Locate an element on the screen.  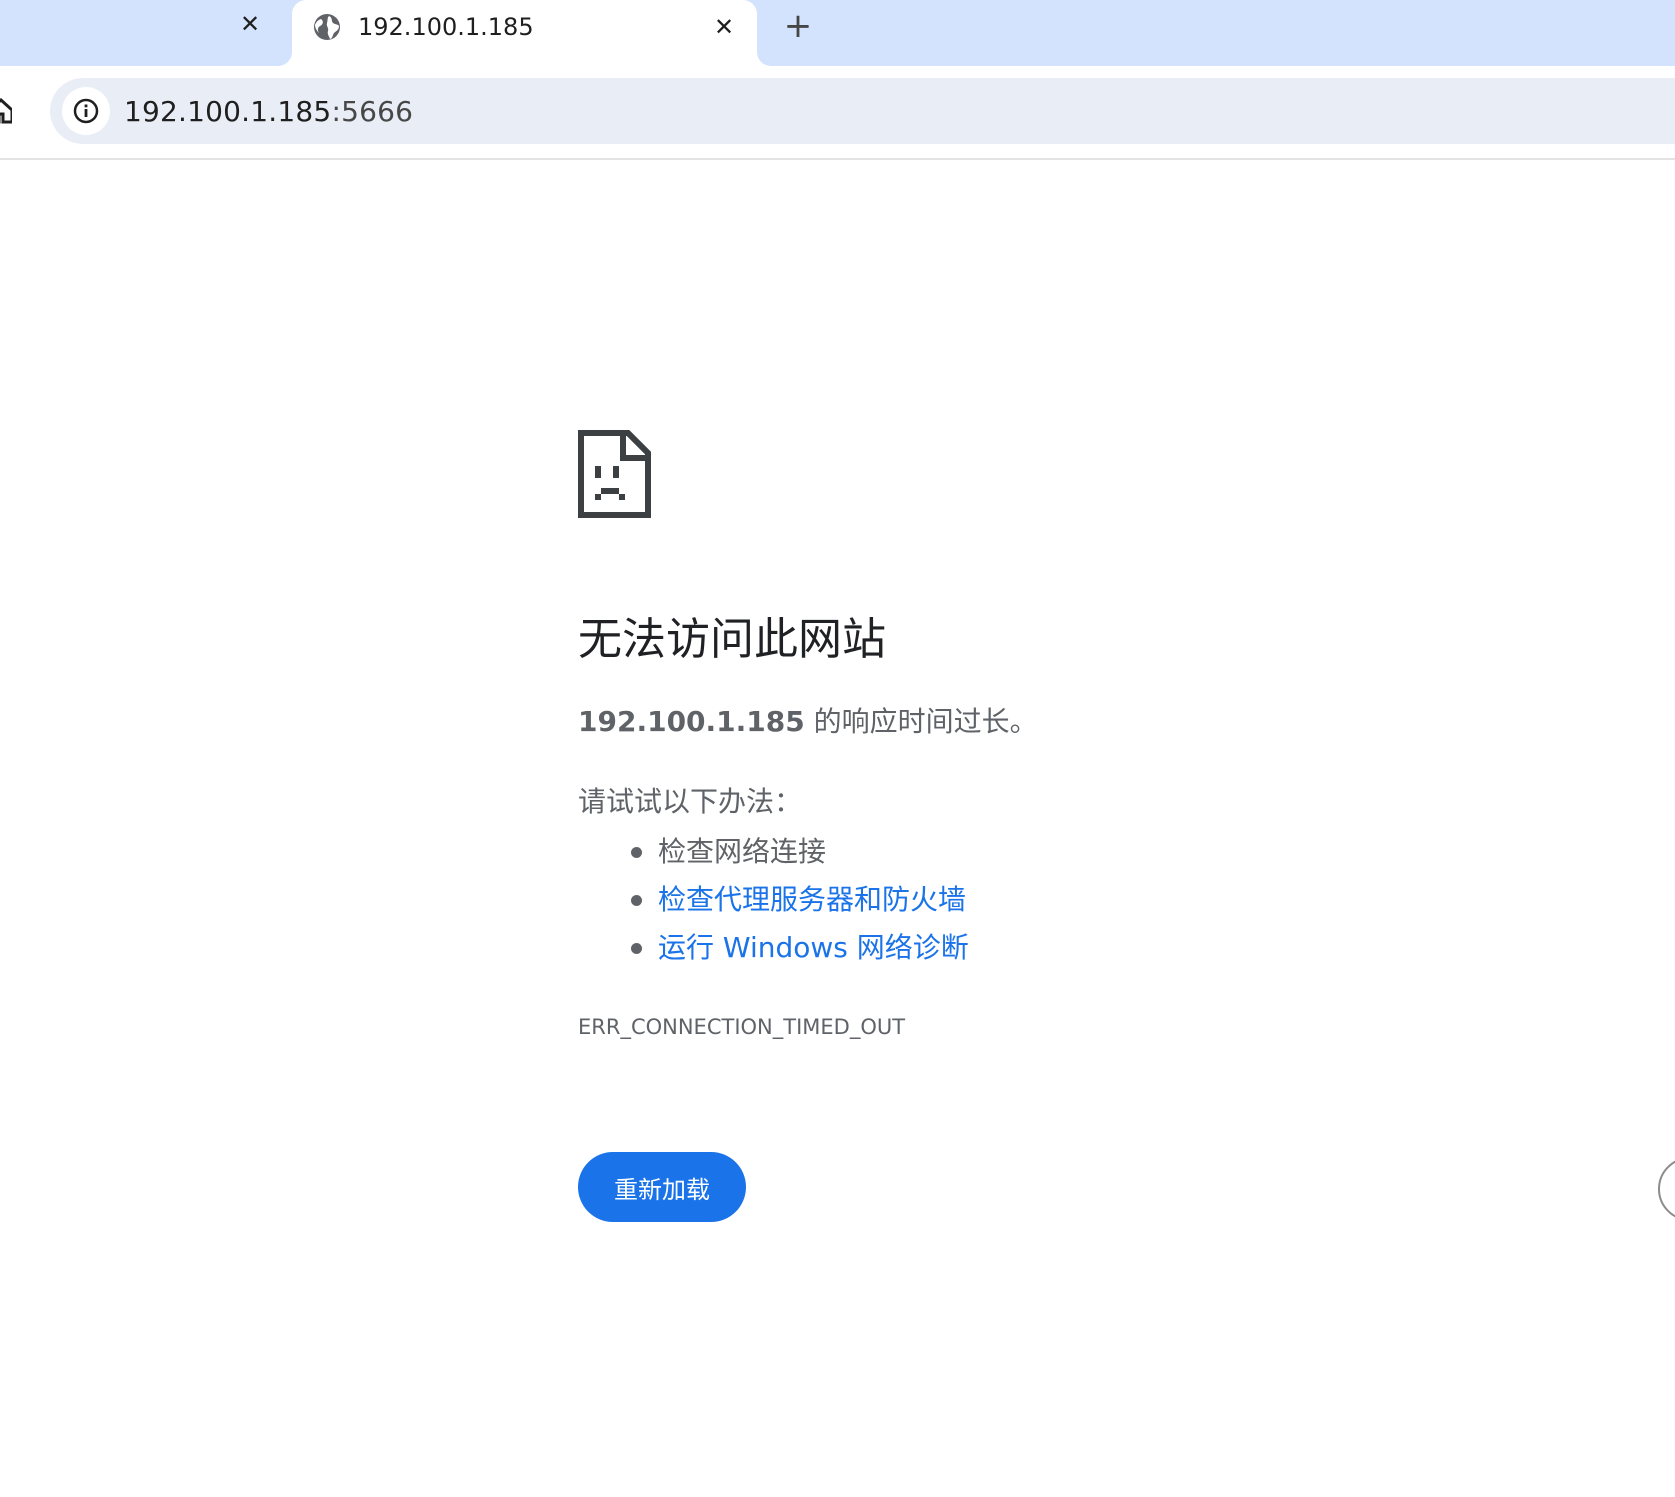
summary-host: 192.100.1.185 is located at coordinates (691, 721).